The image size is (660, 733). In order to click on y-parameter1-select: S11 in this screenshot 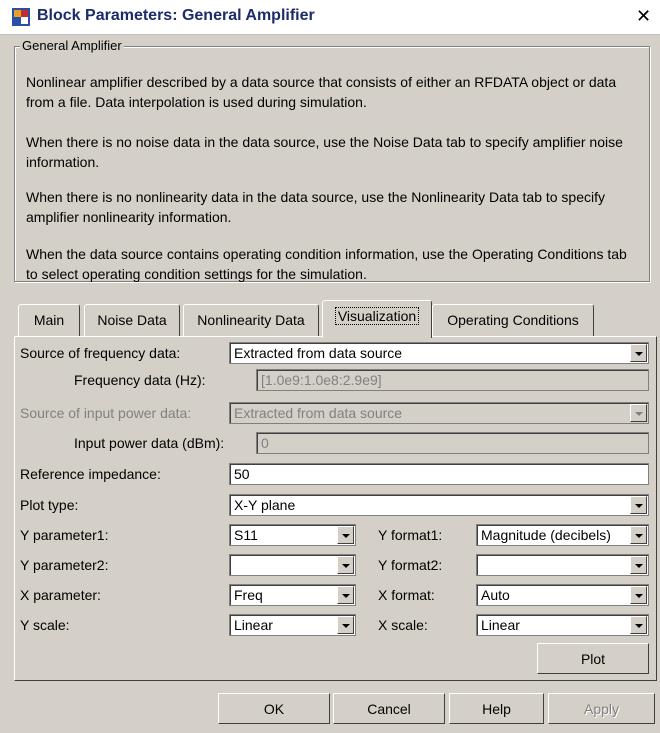, I will do `click(292, 535)`.